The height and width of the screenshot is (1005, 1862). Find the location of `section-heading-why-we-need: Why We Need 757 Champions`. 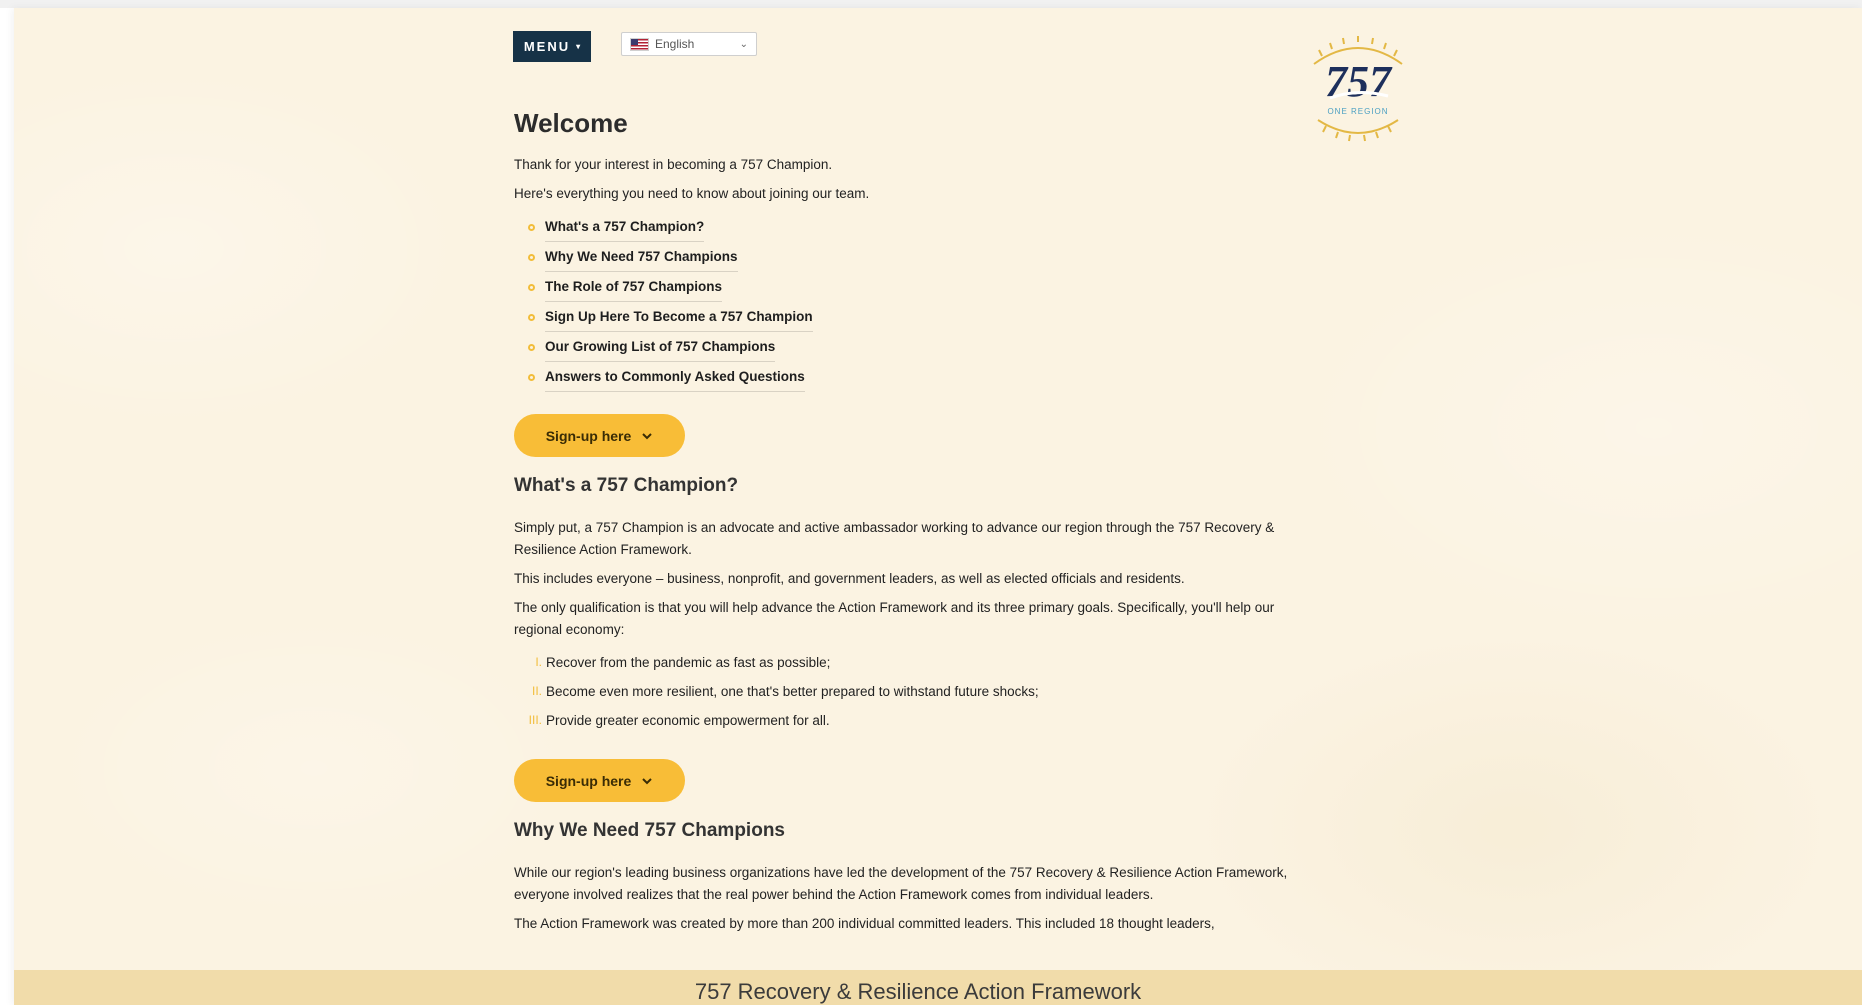

section-heading-why-we-need: Why We Need 757 Champions is located at coordinates (649, 830).